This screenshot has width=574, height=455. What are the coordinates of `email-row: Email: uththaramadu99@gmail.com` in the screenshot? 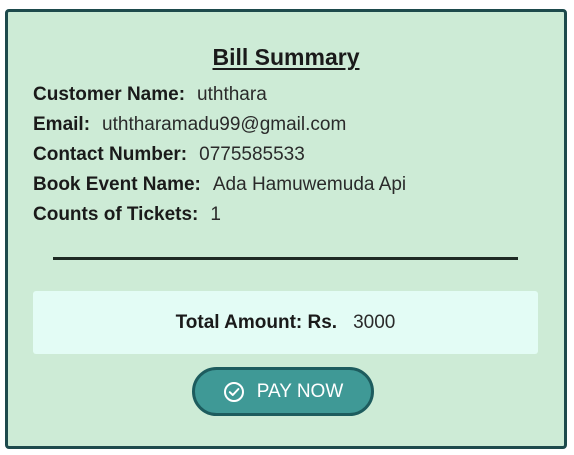 It's located at (219, 125).